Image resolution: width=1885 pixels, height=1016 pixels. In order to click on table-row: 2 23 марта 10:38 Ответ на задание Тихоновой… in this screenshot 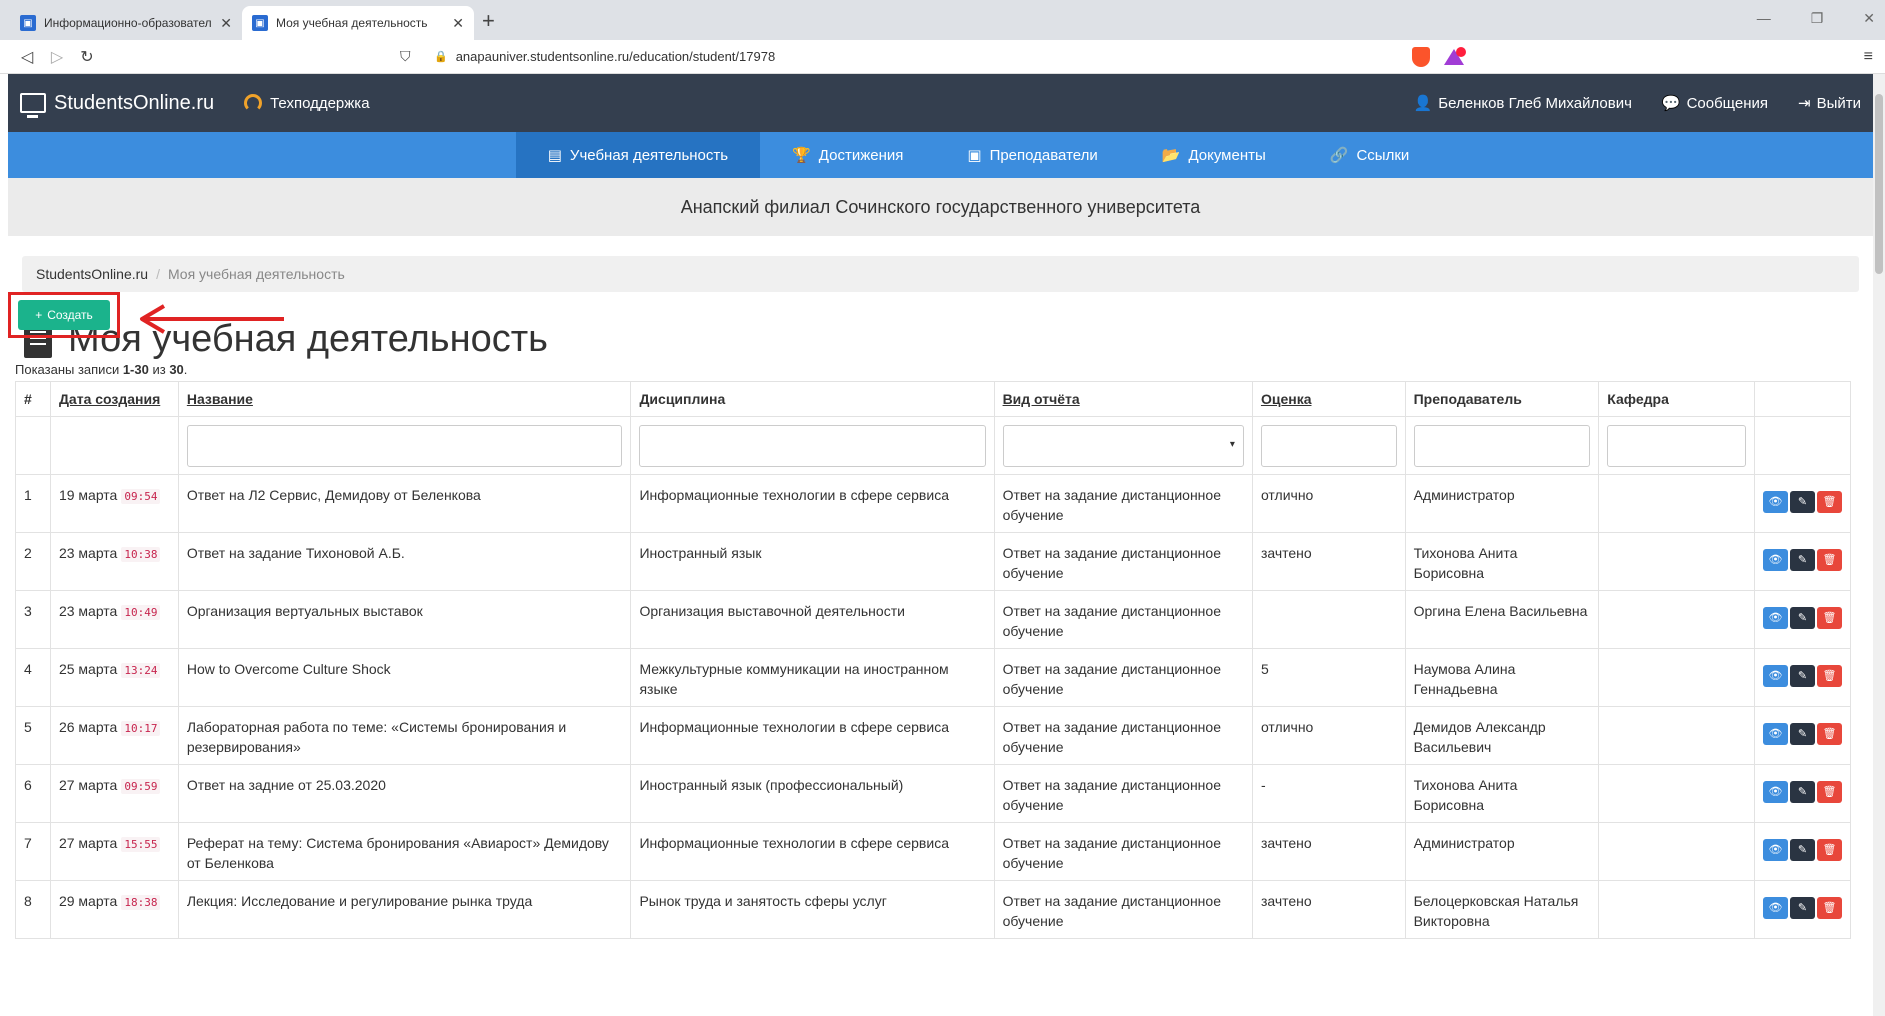, I will do `click(933, 561)`.